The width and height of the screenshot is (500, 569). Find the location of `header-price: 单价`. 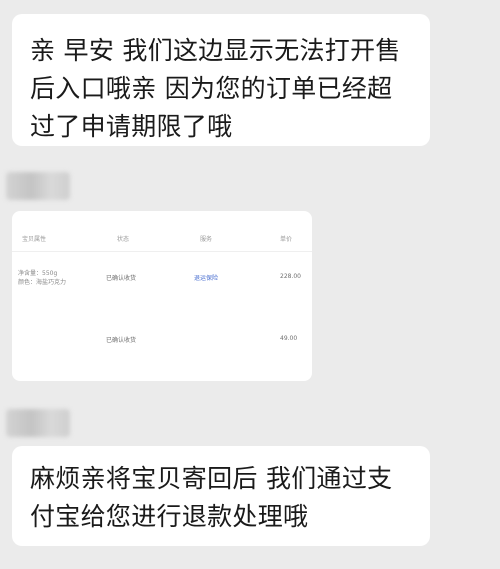

header-price: 单价 is located at coordinates (286, 239).